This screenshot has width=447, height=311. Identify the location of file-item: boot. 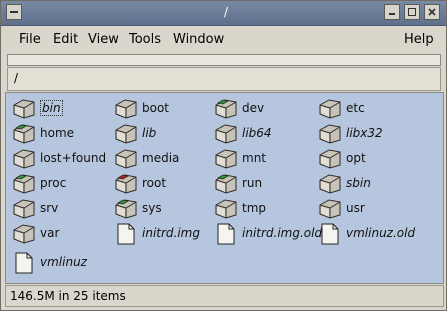
(141, 108).